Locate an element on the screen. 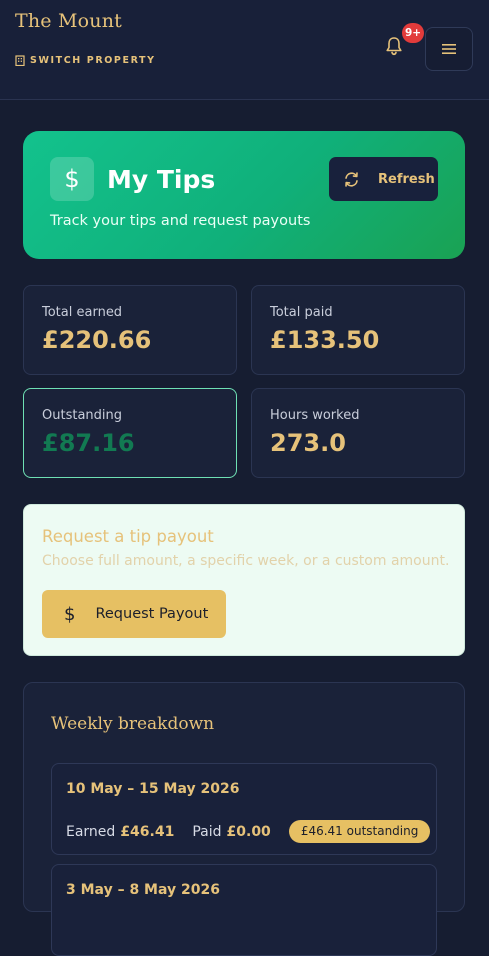 The width and height of the screenshot is (489, 956). hours-worked-label: Hours worked is located at coordinates (315, 415).